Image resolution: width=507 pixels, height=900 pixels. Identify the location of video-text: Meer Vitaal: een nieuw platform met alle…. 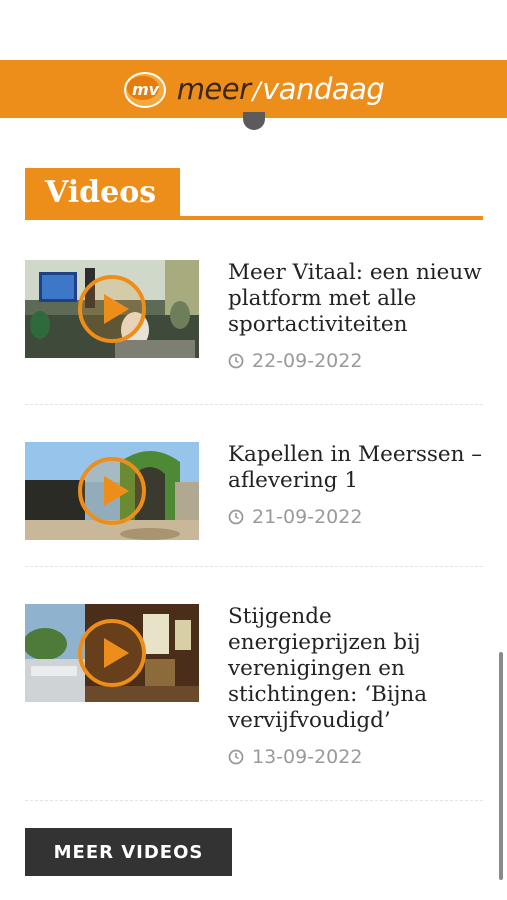
(359, 316).